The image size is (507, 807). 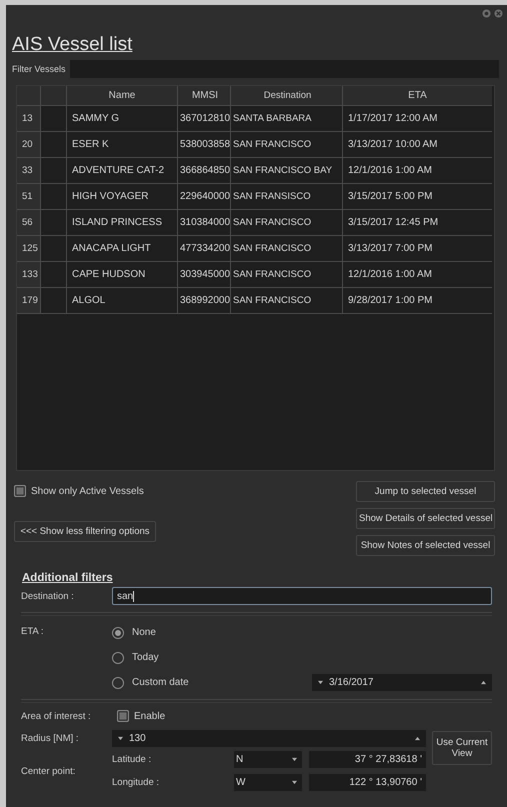 I want to click on table-cell: 477334200, so click(x=204, y=249).